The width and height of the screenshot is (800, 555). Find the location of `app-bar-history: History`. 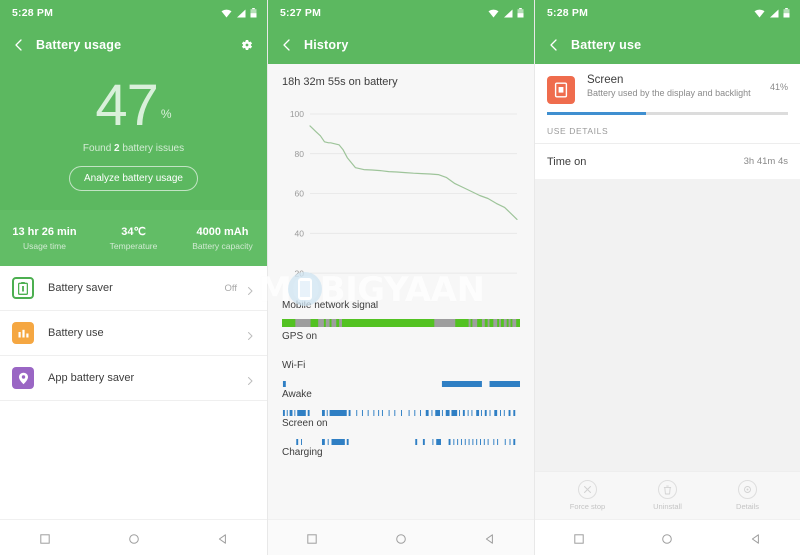

app-bar-history: History is located at coordinates (401, 45).